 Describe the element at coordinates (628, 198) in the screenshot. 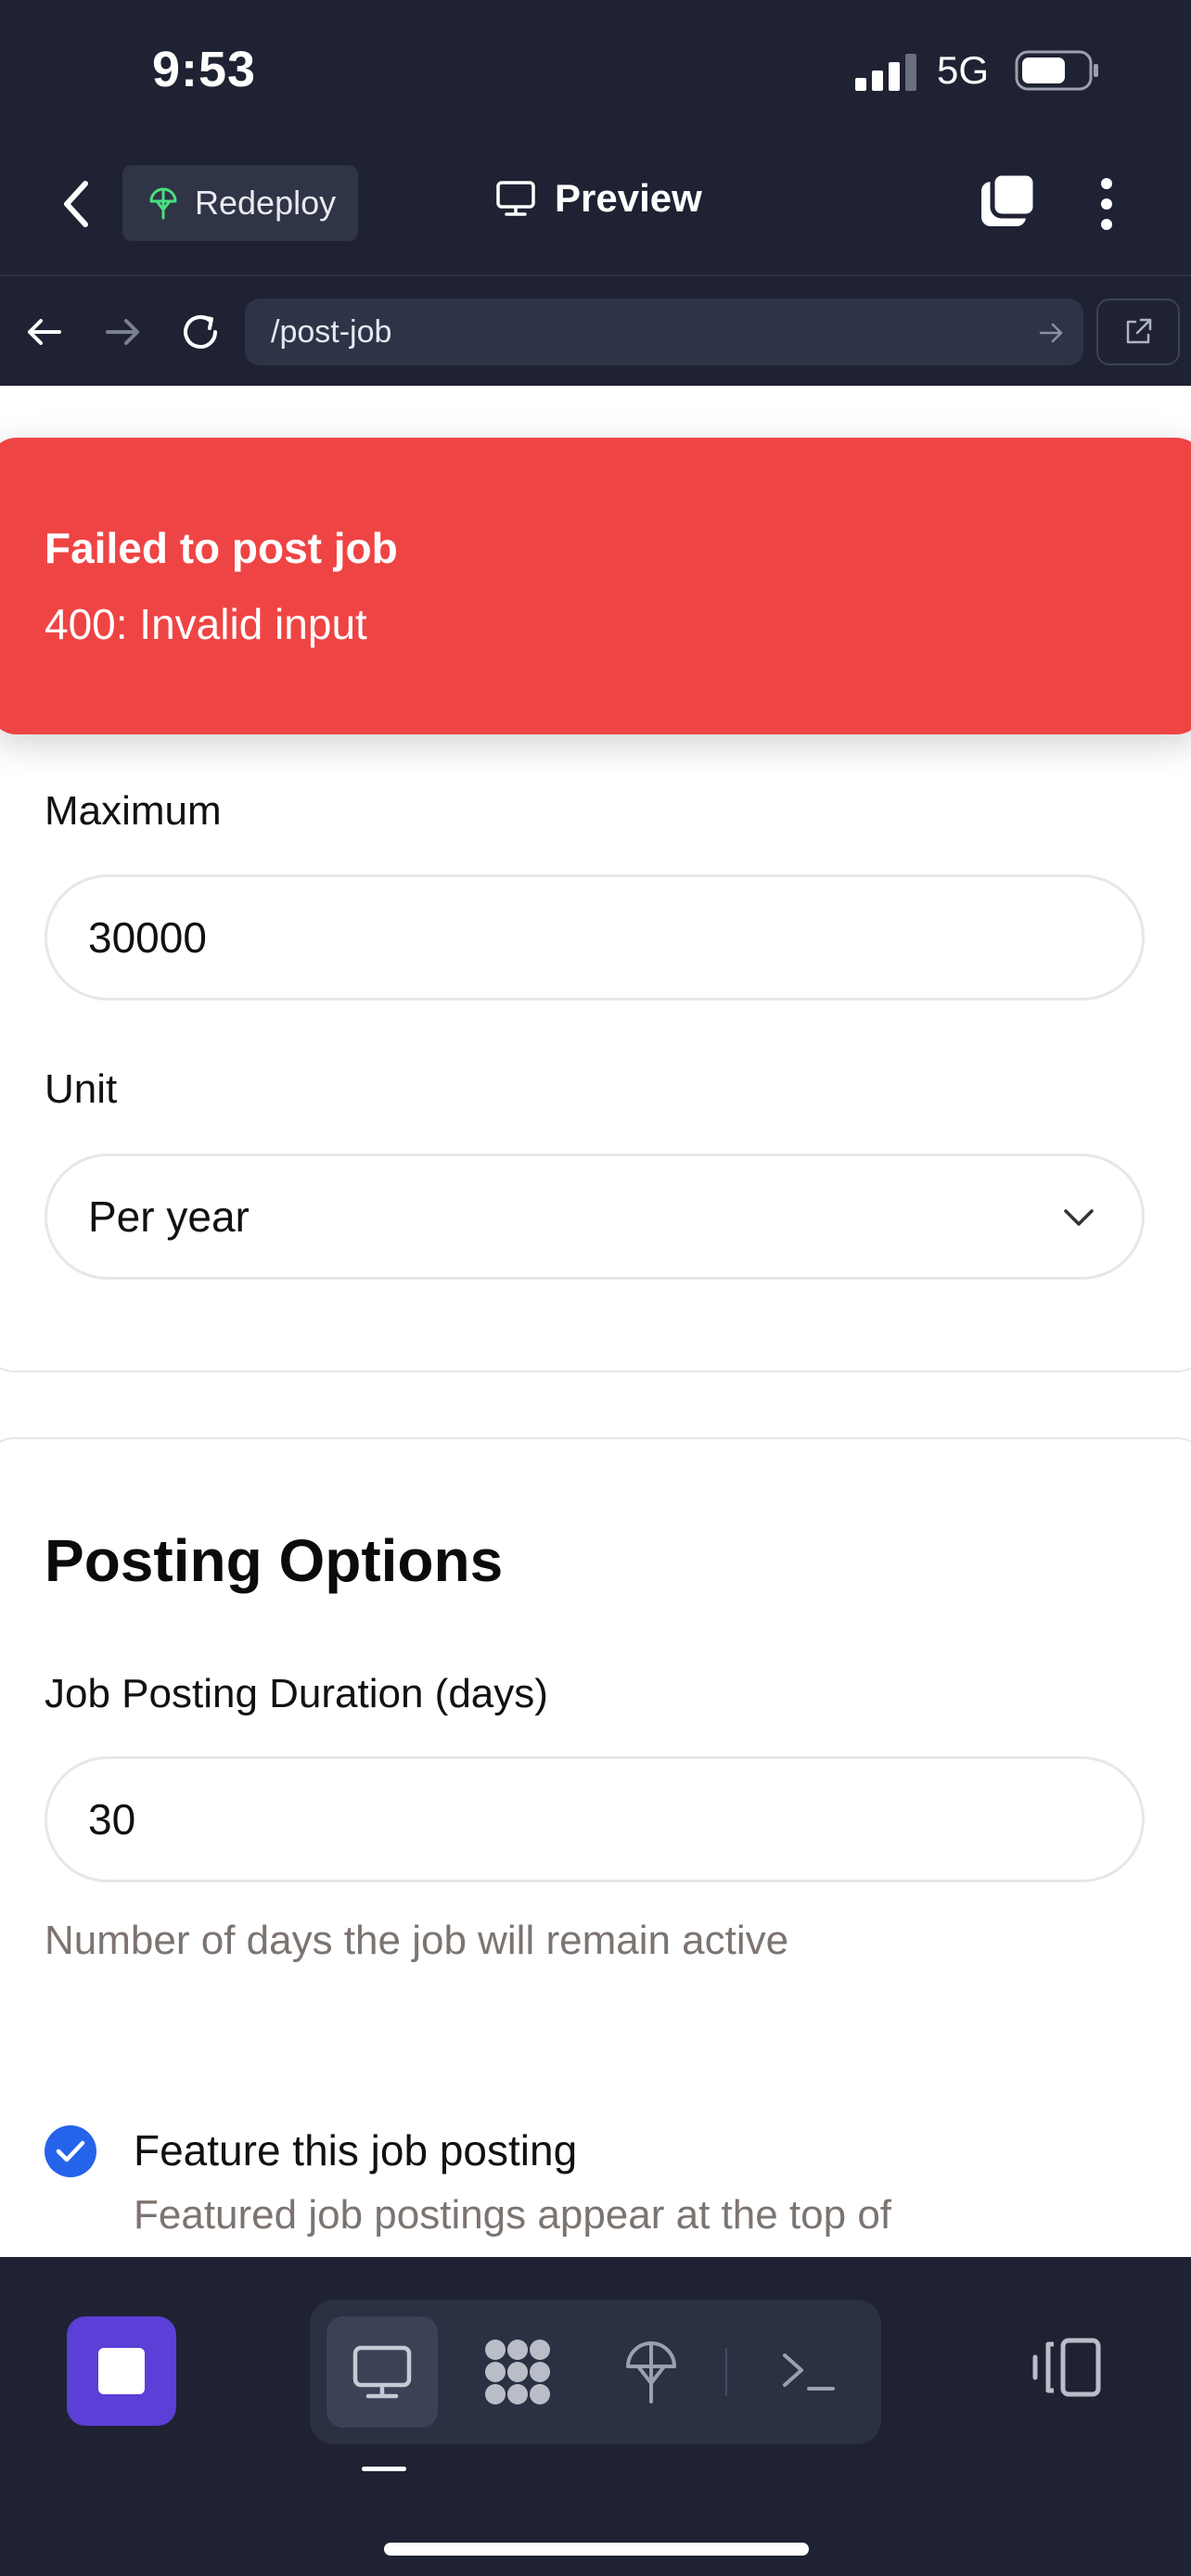

I see `preview-label: Preview` at that location.